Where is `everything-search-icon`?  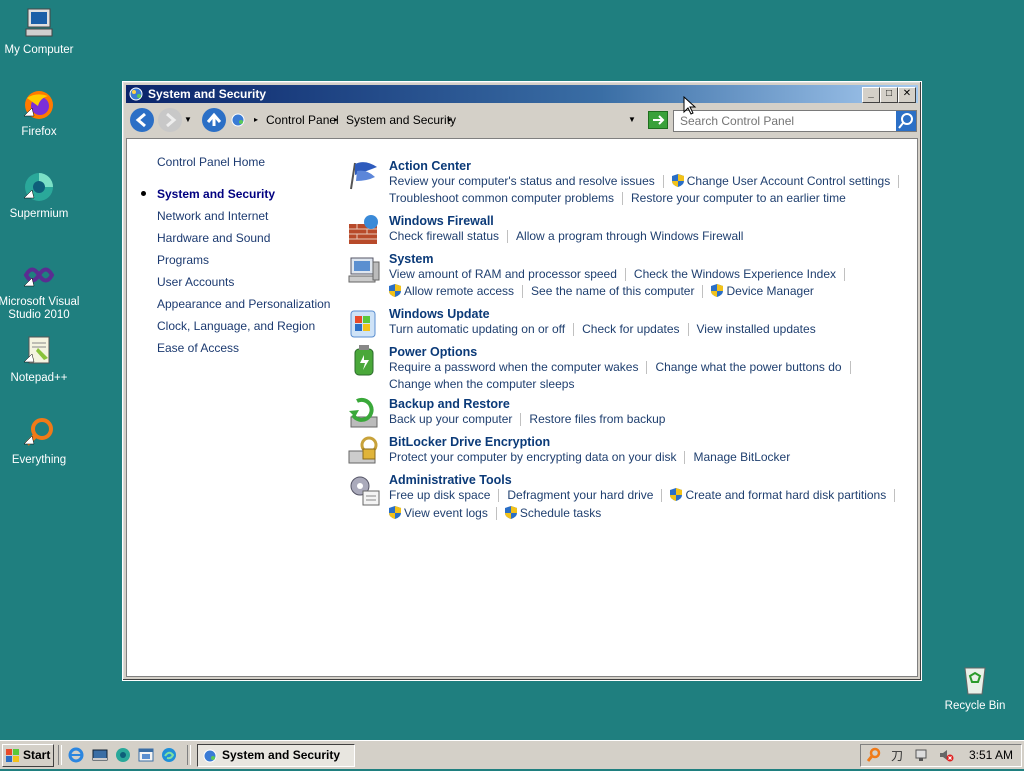
everything-search-icon is located at coordinates (39, 433).